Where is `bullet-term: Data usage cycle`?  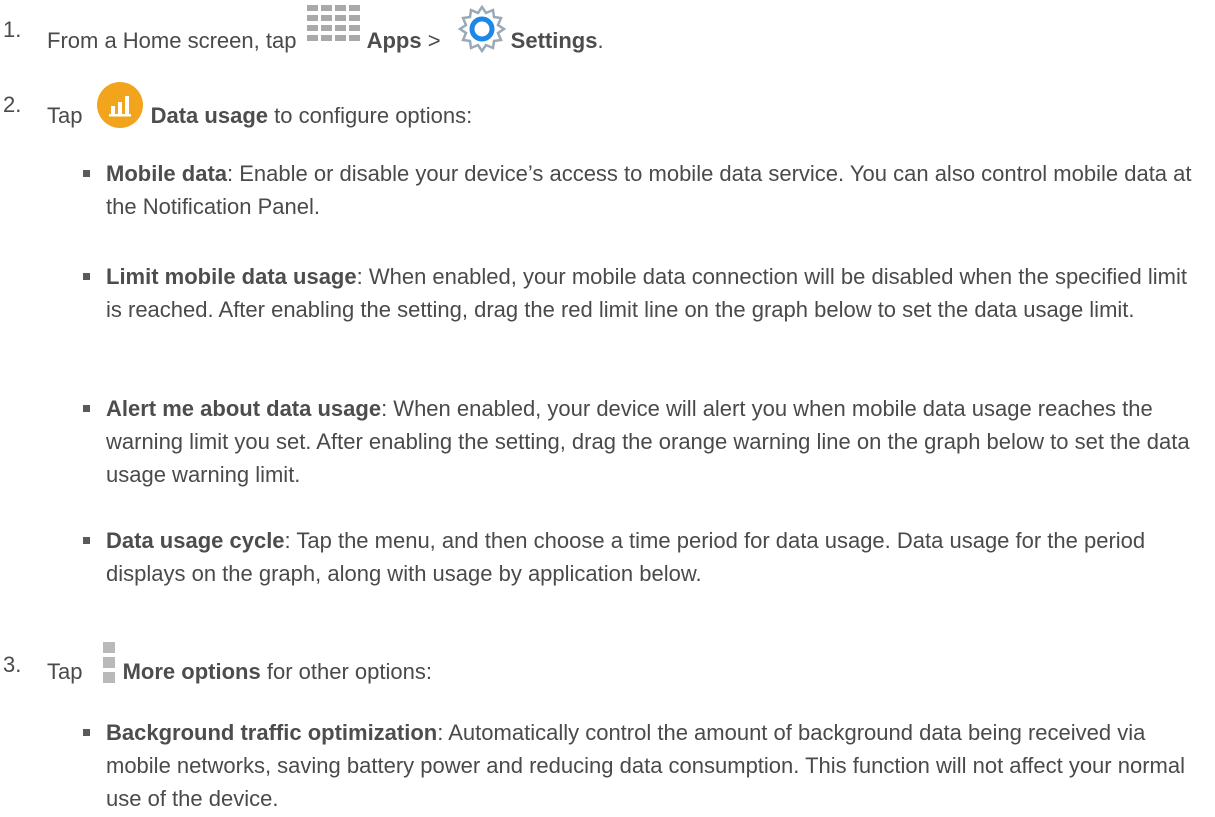 bullet-term: Data usage cycle is located at coordinates (195, 540).